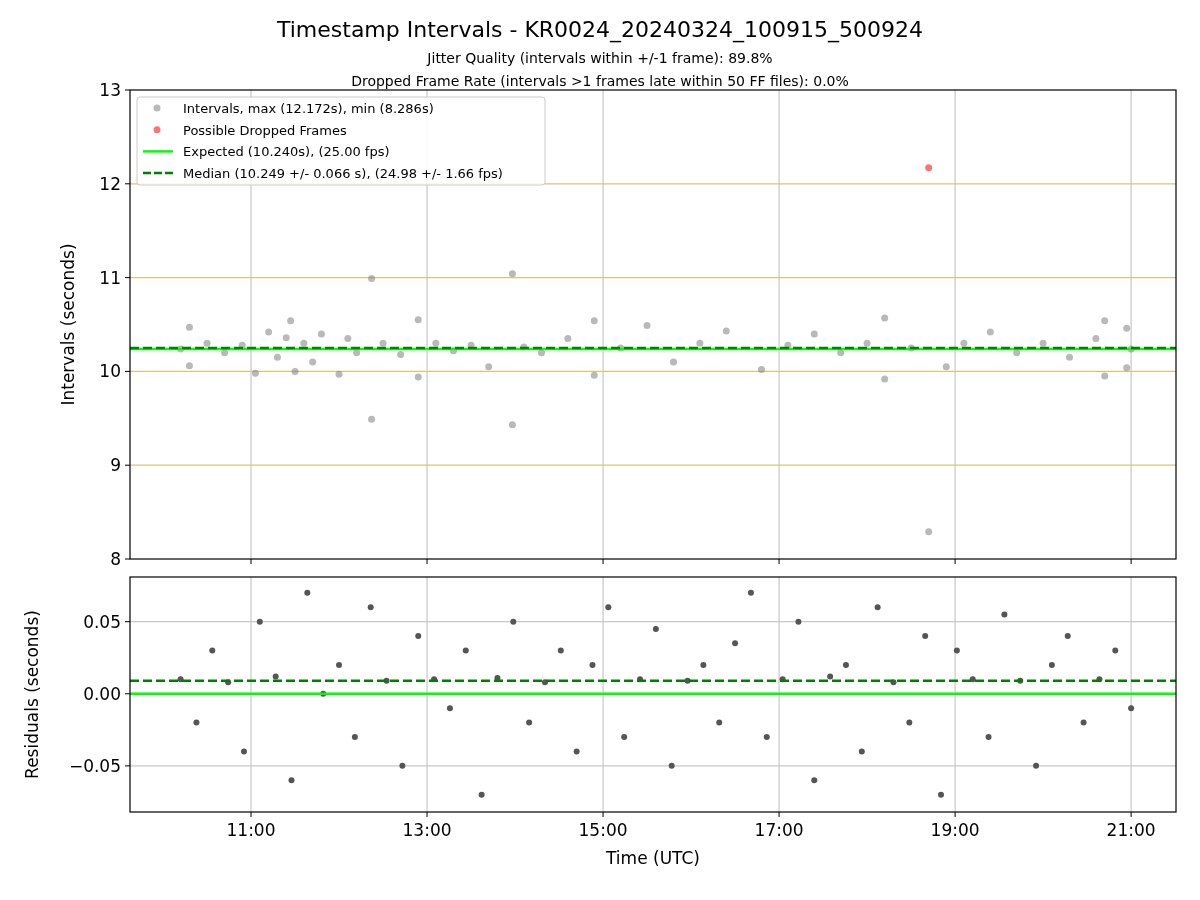 The height and width of the screenshot is (900, 1200). I want to click on x-tick-label: 11:00, so click(251, 830).